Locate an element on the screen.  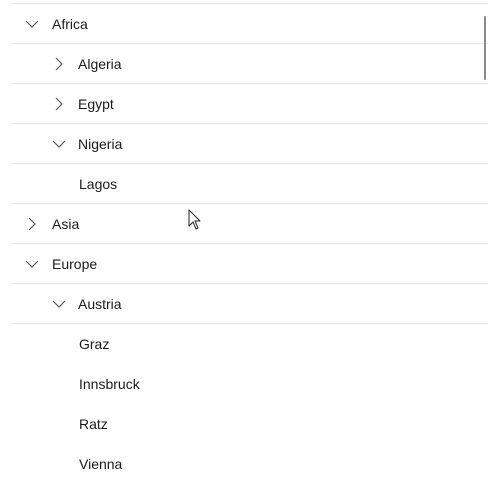
tree-node-ratz: Ratz is located at coordinates (244, 424).